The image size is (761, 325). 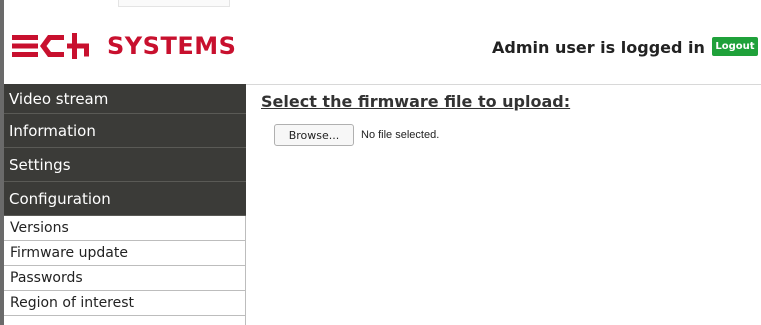 What do you see at coordinates (400, 135) in the screenshot?
I see `file-status-text: No file selected.` at bounding box center [400, 135].